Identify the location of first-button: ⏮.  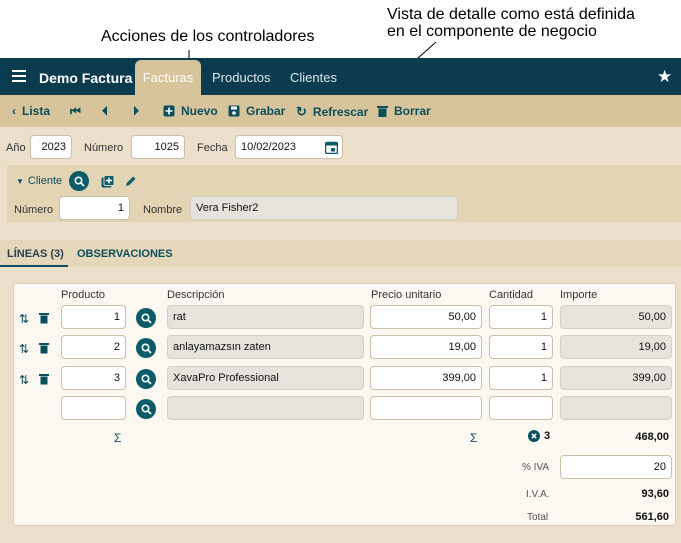
(75, 111).